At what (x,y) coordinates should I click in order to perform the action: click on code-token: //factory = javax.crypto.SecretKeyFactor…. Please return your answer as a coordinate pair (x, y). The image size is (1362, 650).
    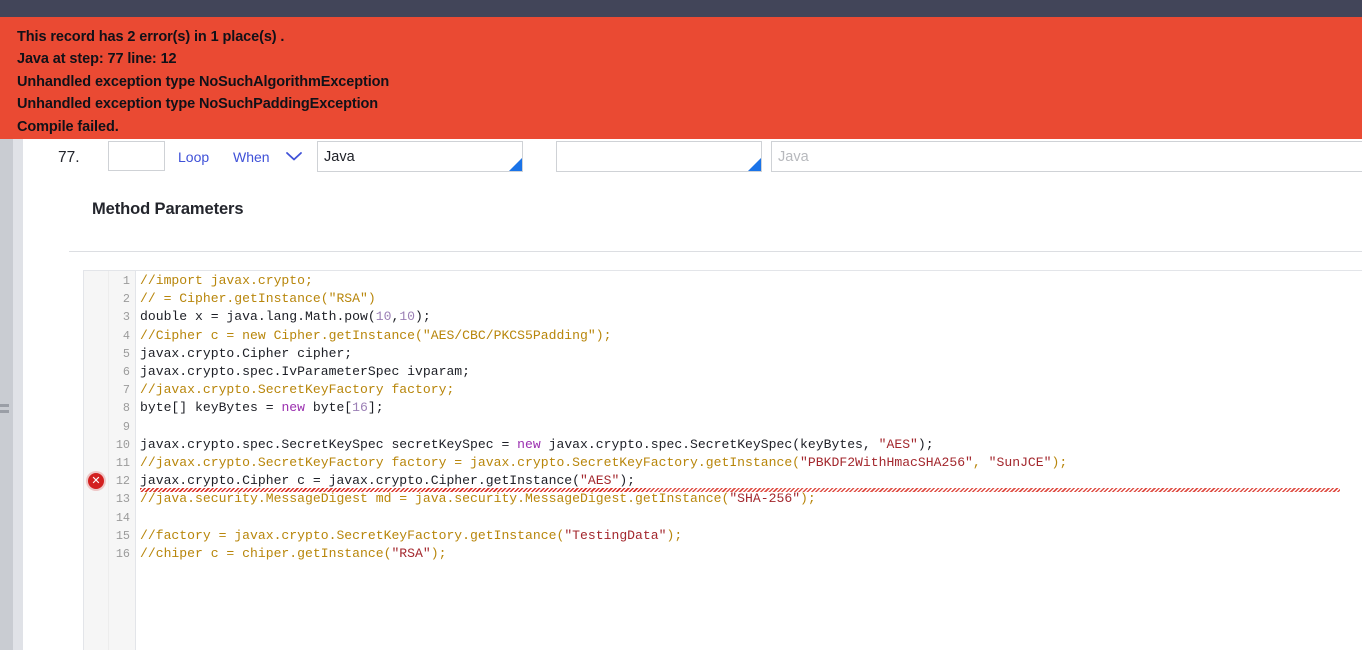
    Looking at the image, I should click on (352, 535).